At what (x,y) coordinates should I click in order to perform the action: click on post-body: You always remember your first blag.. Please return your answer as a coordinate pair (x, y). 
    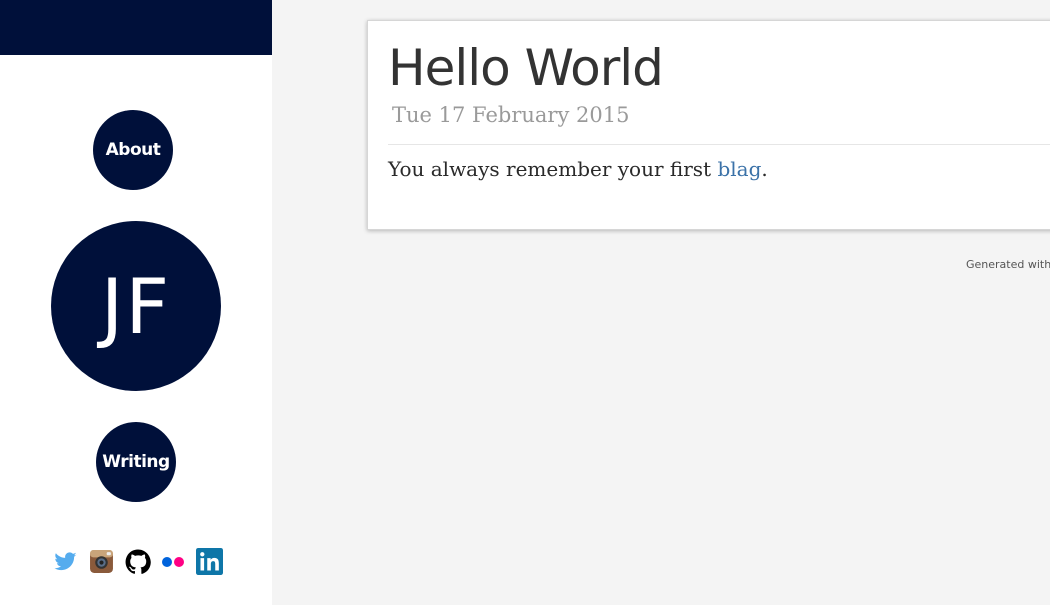
    Looking at the image, I should click on (578, 169).